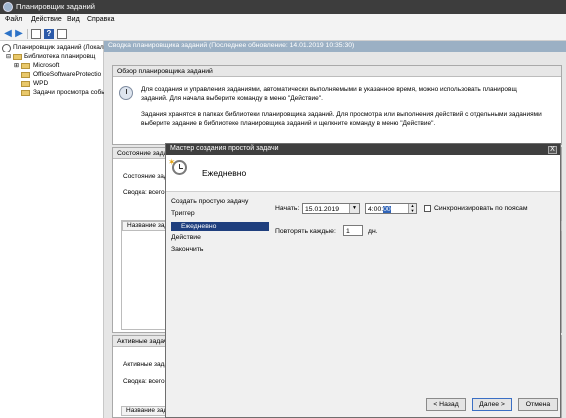 This screenshot has width=566, height=418. I want to click on wizard-step-create: Создать простую задачу, so click(210, 201).